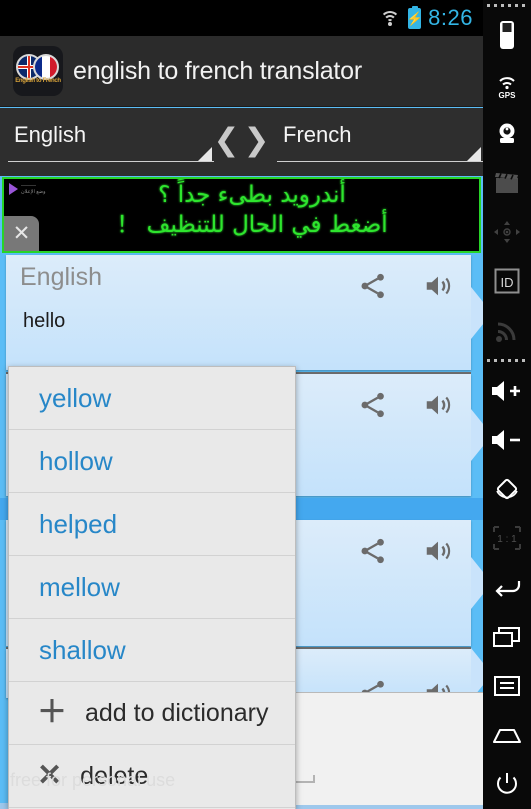 The width and height of the screenshot is (531, 809). Describe the element at coordinates (507, 735) in the screenshot. I see `home-icon` at that location.